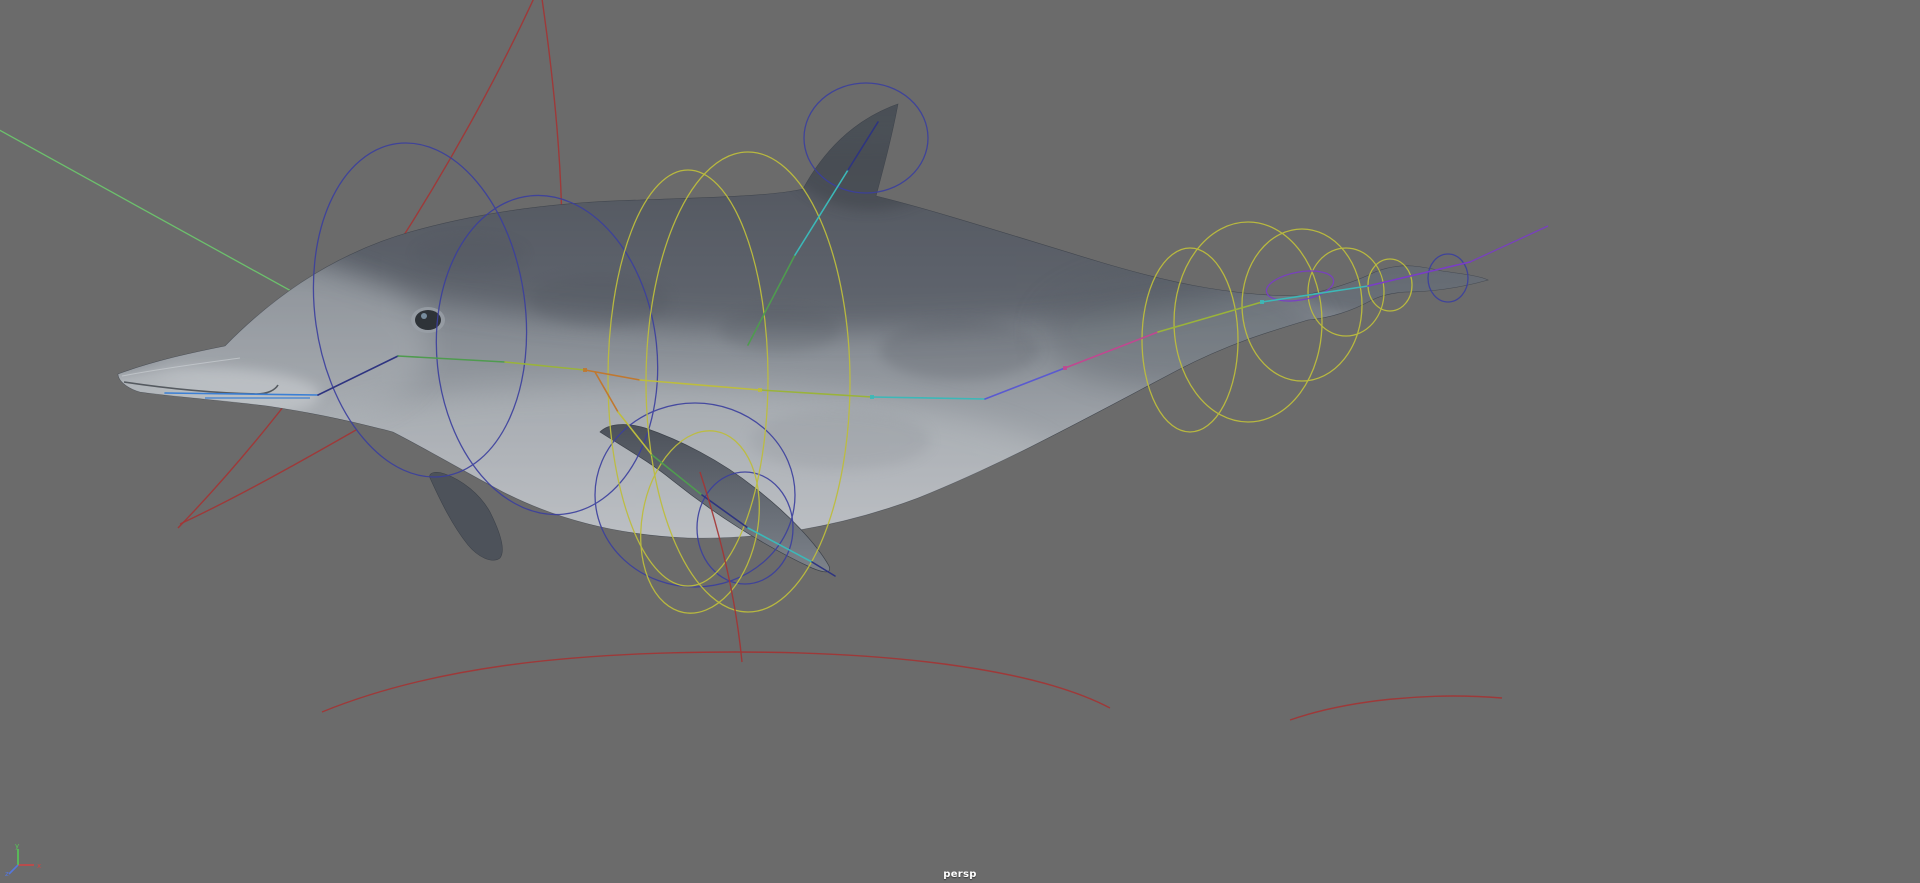  Describe the element at coordinates (13, 869) in the screenshot. I see `axis-z-line` at that location.